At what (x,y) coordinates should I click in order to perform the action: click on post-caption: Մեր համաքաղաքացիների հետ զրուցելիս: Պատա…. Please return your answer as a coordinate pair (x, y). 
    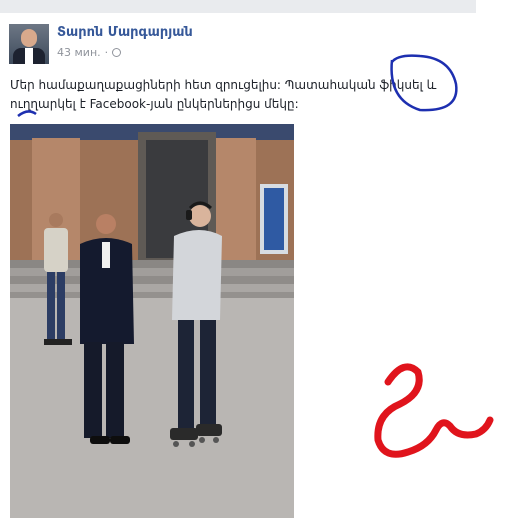
    Looking at the image, I should click on (223, 94).